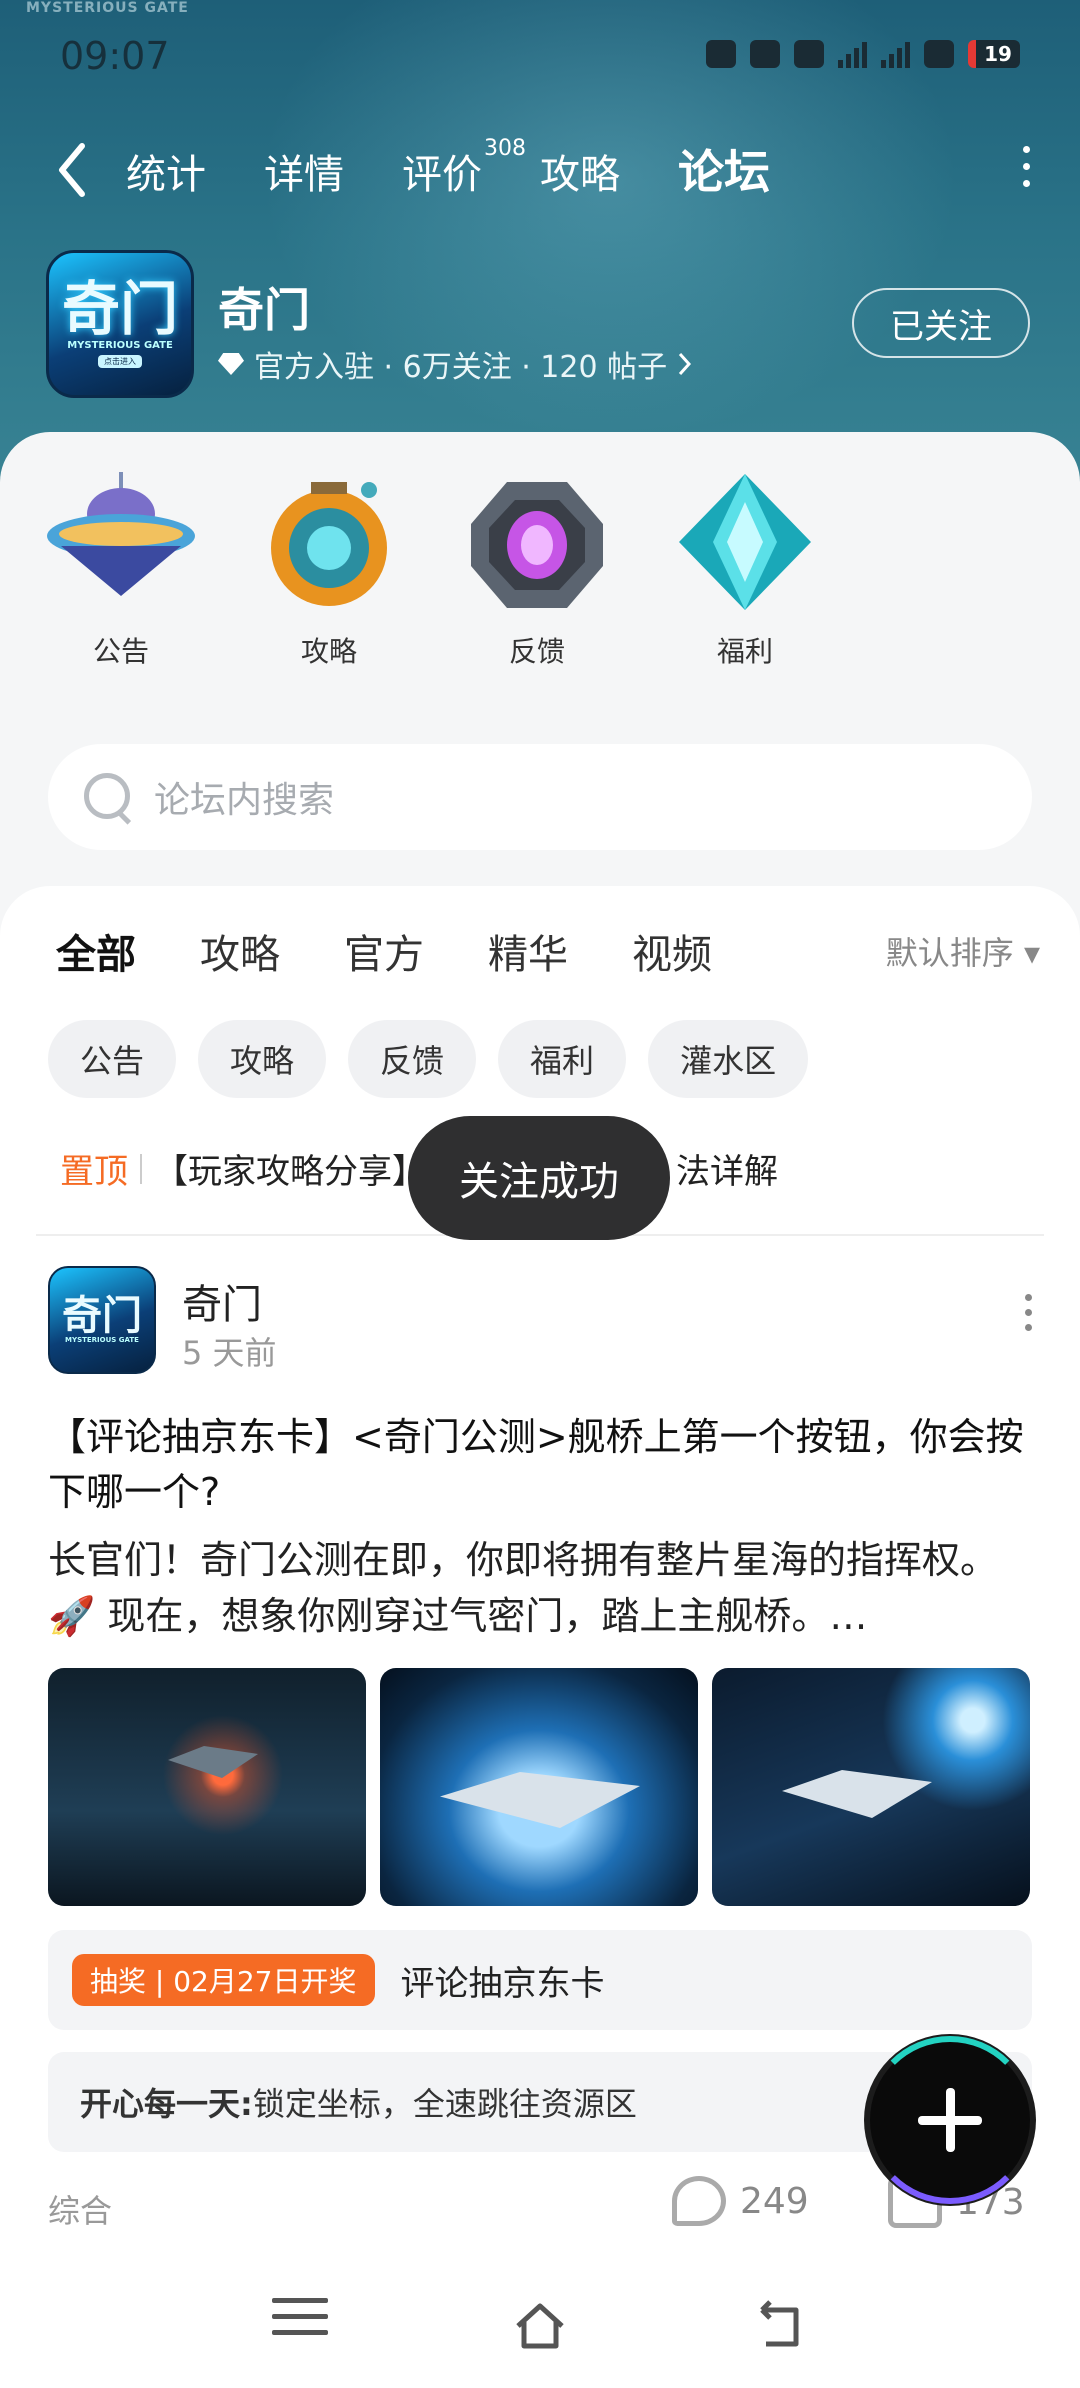 The height and width of the screenshot is (2388, 1080). I want to click on hd-icon, so click(809, 54).